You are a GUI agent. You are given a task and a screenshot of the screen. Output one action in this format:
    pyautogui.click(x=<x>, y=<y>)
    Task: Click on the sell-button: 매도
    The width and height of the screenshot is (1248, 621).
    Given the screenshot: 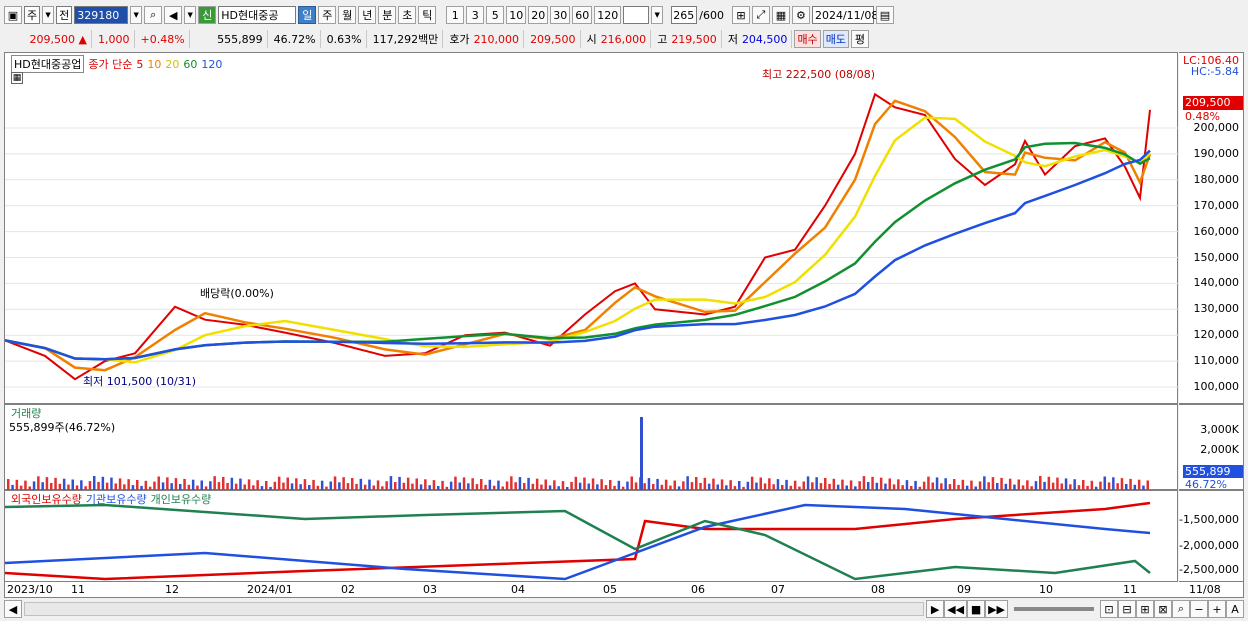 What is the action you would take?
    pyautogui.click(x=835, y=39)
    